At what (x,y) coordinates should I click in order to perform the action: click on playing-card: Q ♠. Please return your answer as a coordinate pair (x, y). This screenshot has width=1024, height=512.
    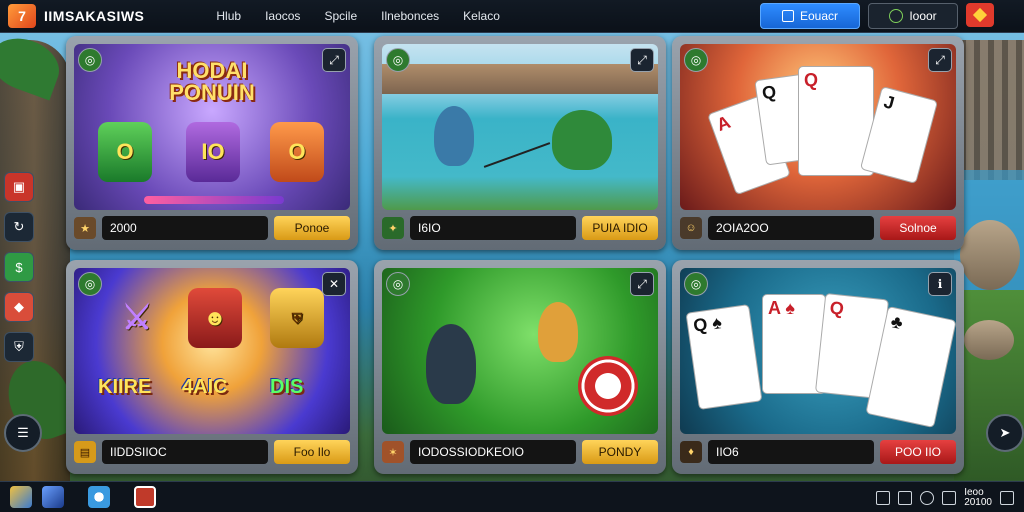
    Looking at the image, I should click on (724, 357).